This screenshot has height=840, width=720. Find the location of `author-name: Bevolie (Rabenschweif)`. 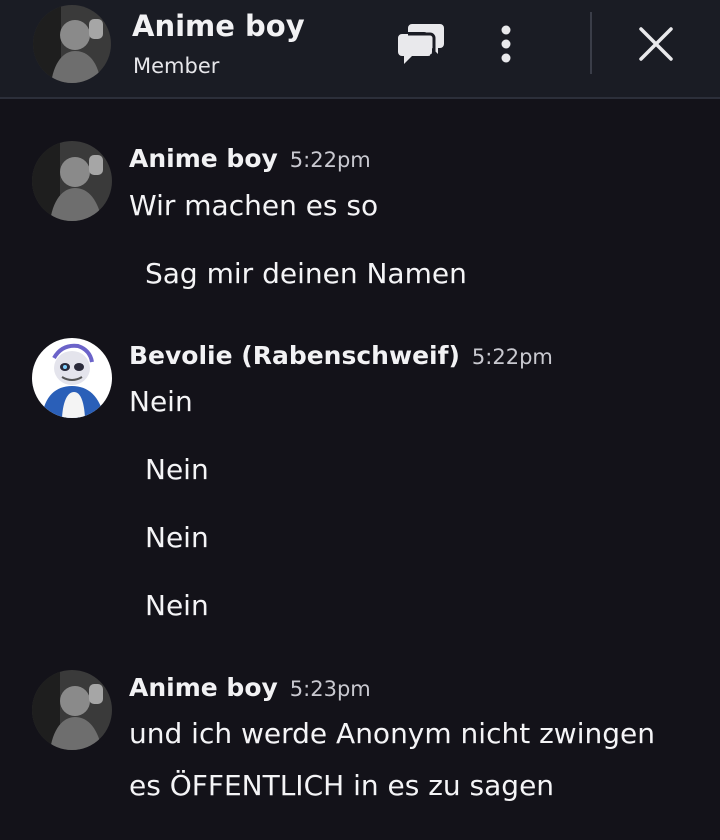

author-name: Bevolie (Rabenschweif) is located at coordinates (294, 355).